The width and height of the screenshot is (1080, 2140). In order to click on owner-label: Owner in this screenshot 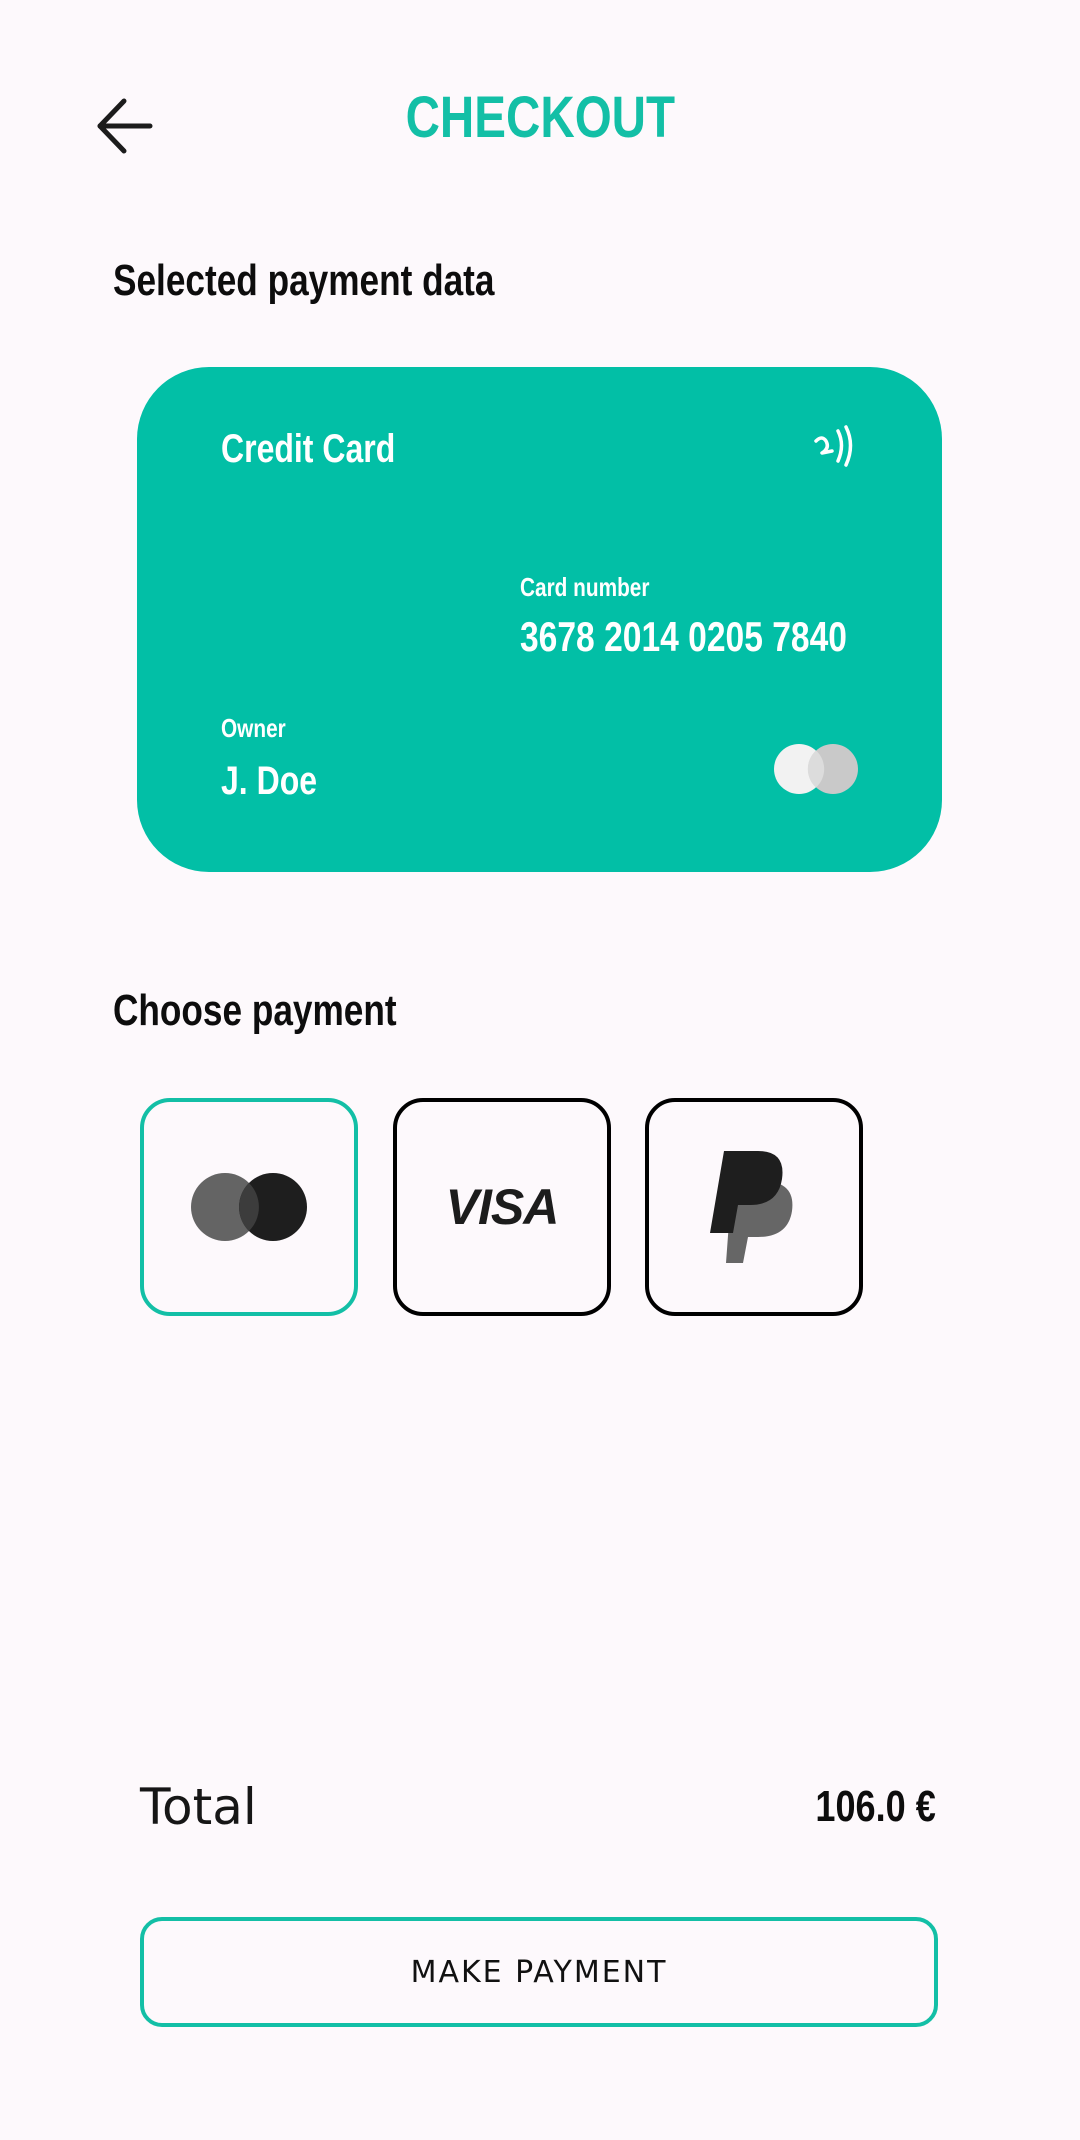, I will do `click(253, 728)`.